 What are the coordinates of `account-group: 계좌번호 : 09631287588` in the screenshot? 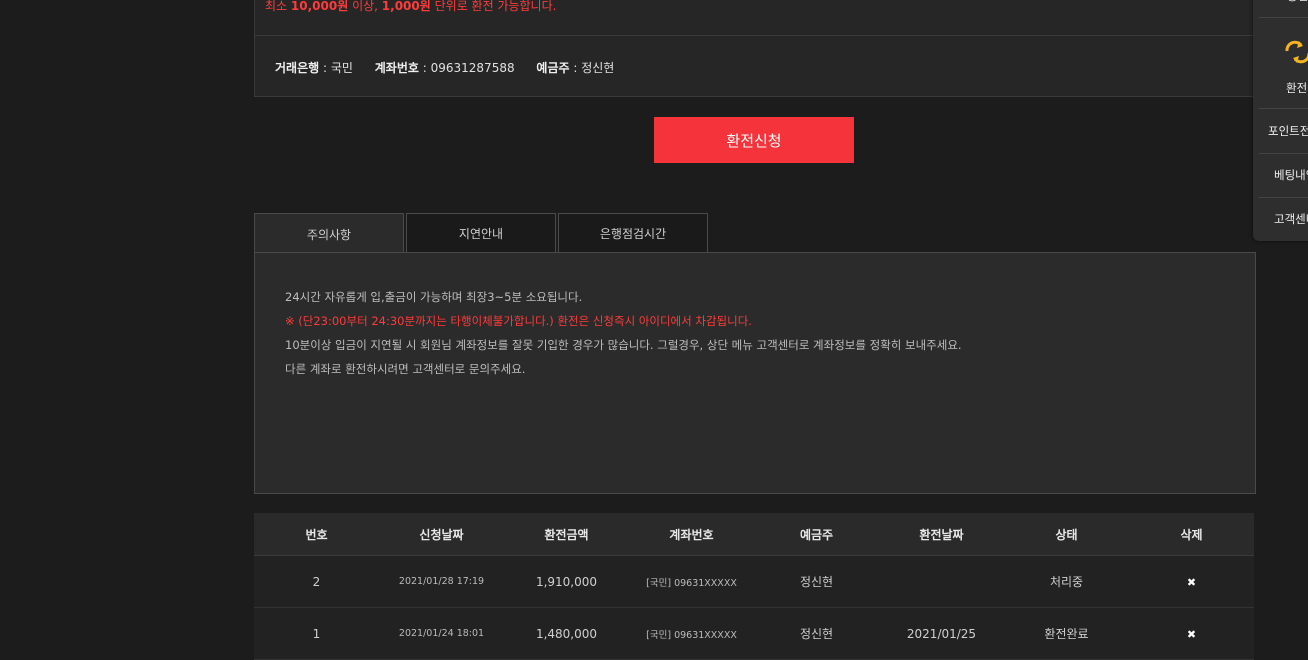 It's located at (444, 68).